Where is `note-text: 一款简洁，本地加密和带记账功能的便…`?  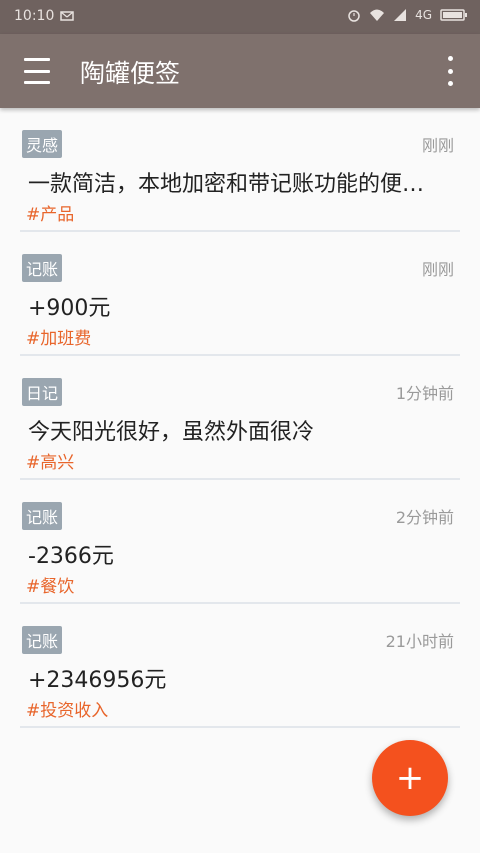 note-text: 一款简洁，本地加密和带记账功能的便… is located at coordinates (226, 184).